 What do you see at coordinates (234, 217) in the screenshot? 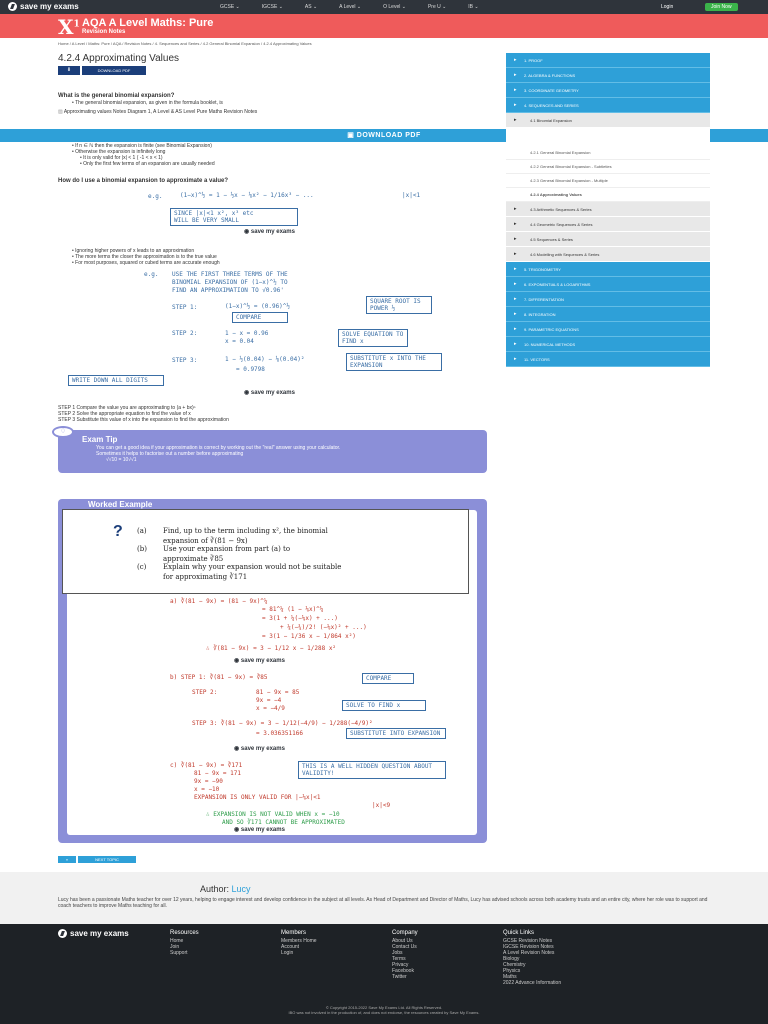
I see `hw-small-note: SINCE |x|<1 x², x³ etc WILL BE VERY SMALL` at bounding box center [234, 217].